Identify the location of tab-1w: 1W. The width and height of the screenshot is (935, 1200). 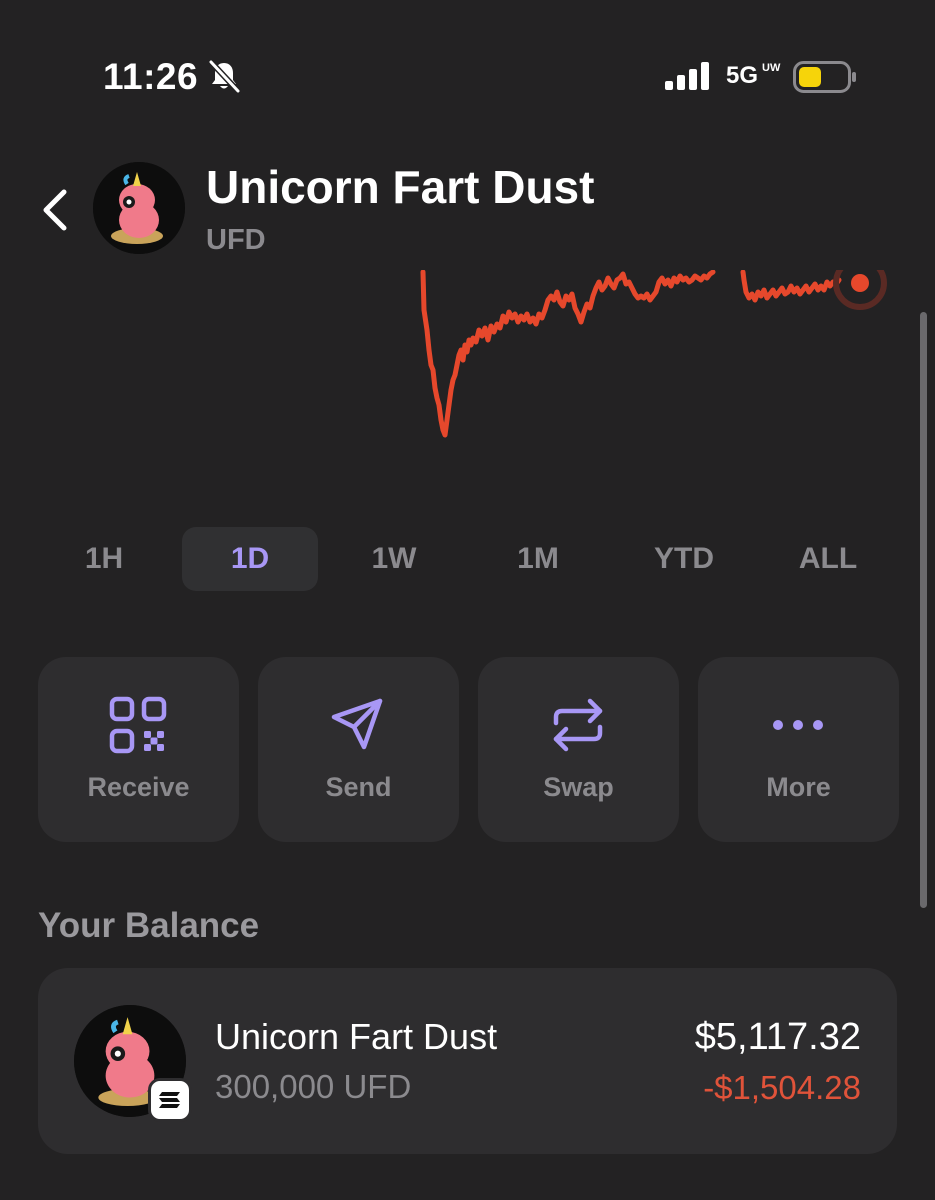
(394, 559).